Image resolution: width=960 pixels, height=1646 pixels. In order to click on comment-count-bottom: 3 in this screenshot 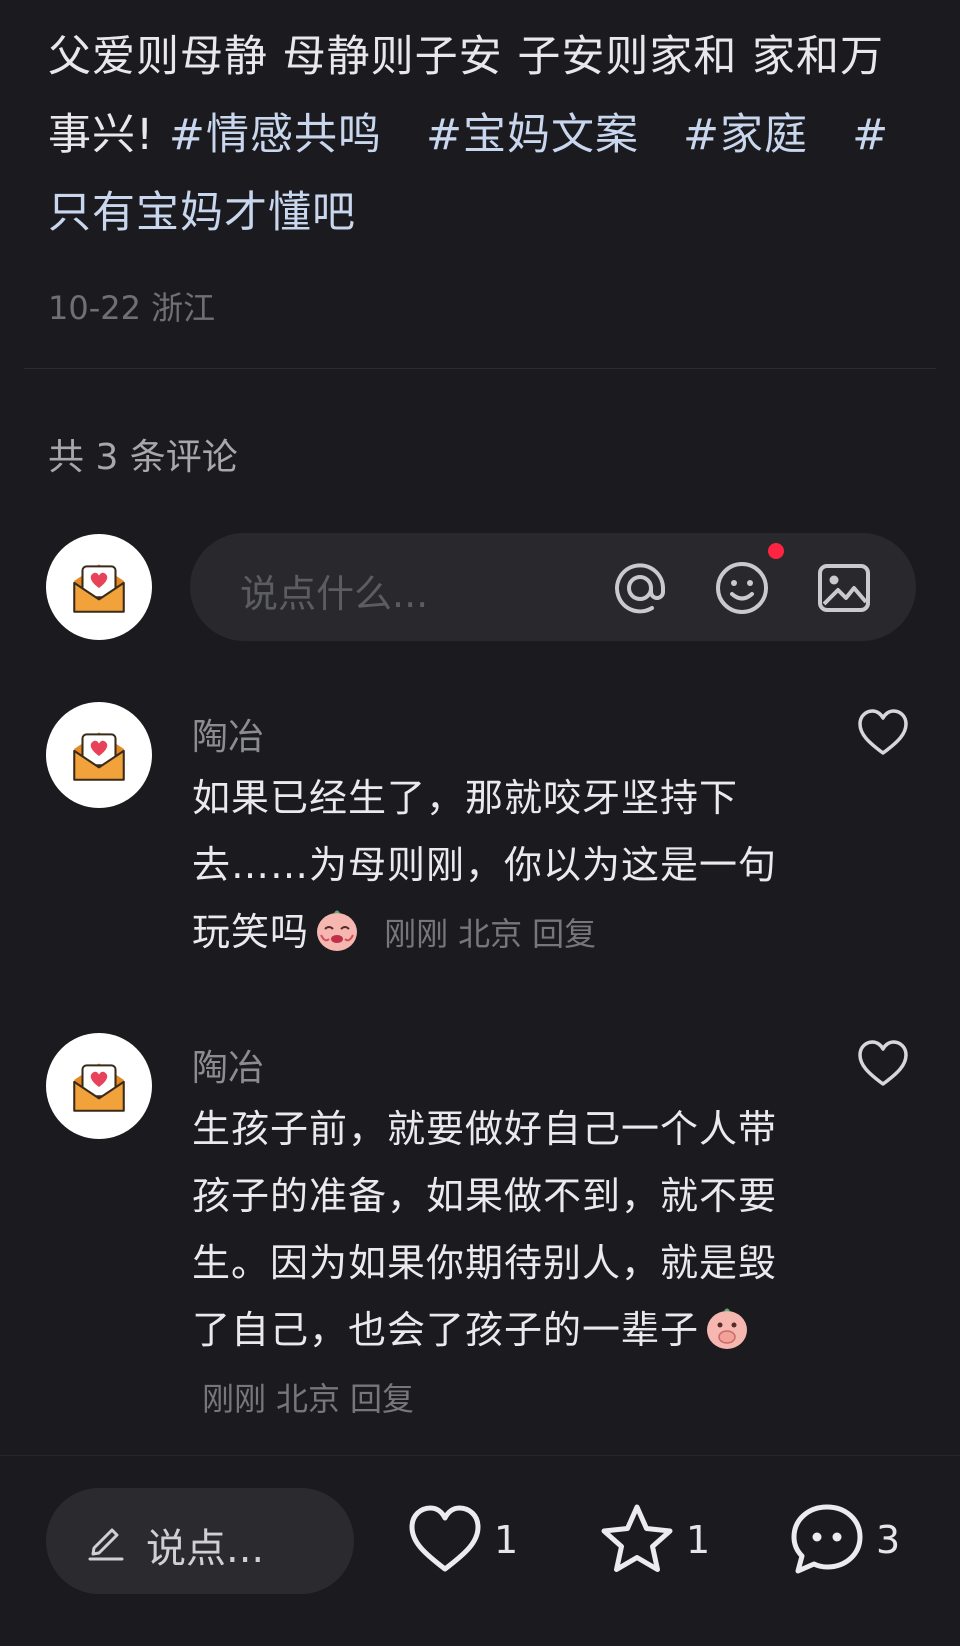, I will do `click(888, 1540)`.